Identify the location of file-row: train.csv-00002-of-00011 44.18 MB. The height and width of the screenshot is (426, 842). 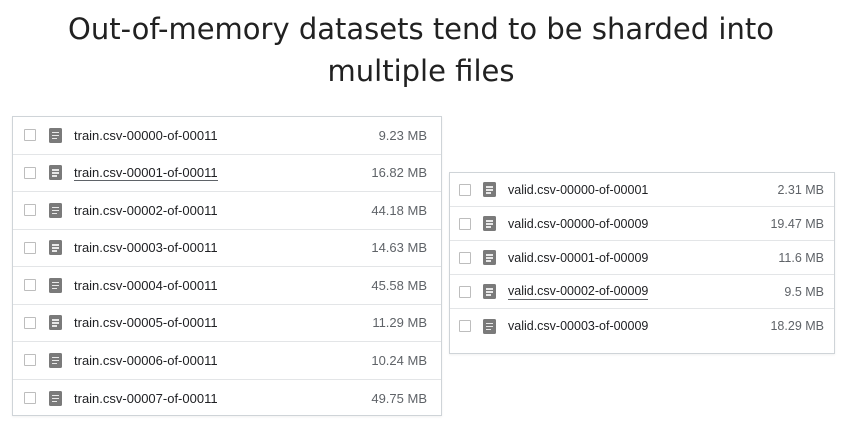
(227, 211).